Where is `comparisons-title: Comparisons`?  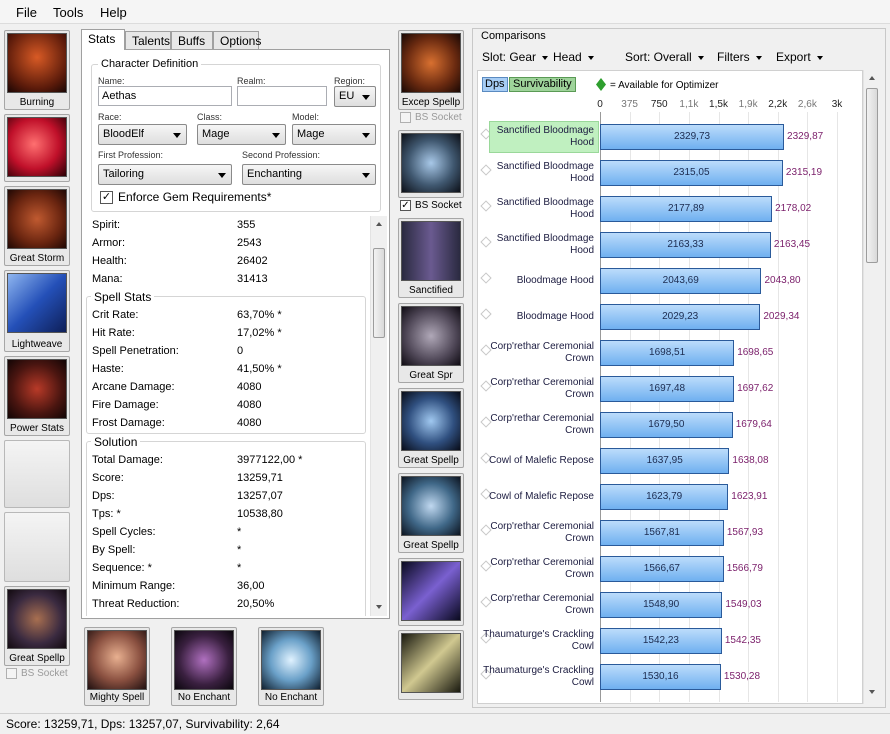 comparisons-title: Comparisons is located at coordinates (513, 36).